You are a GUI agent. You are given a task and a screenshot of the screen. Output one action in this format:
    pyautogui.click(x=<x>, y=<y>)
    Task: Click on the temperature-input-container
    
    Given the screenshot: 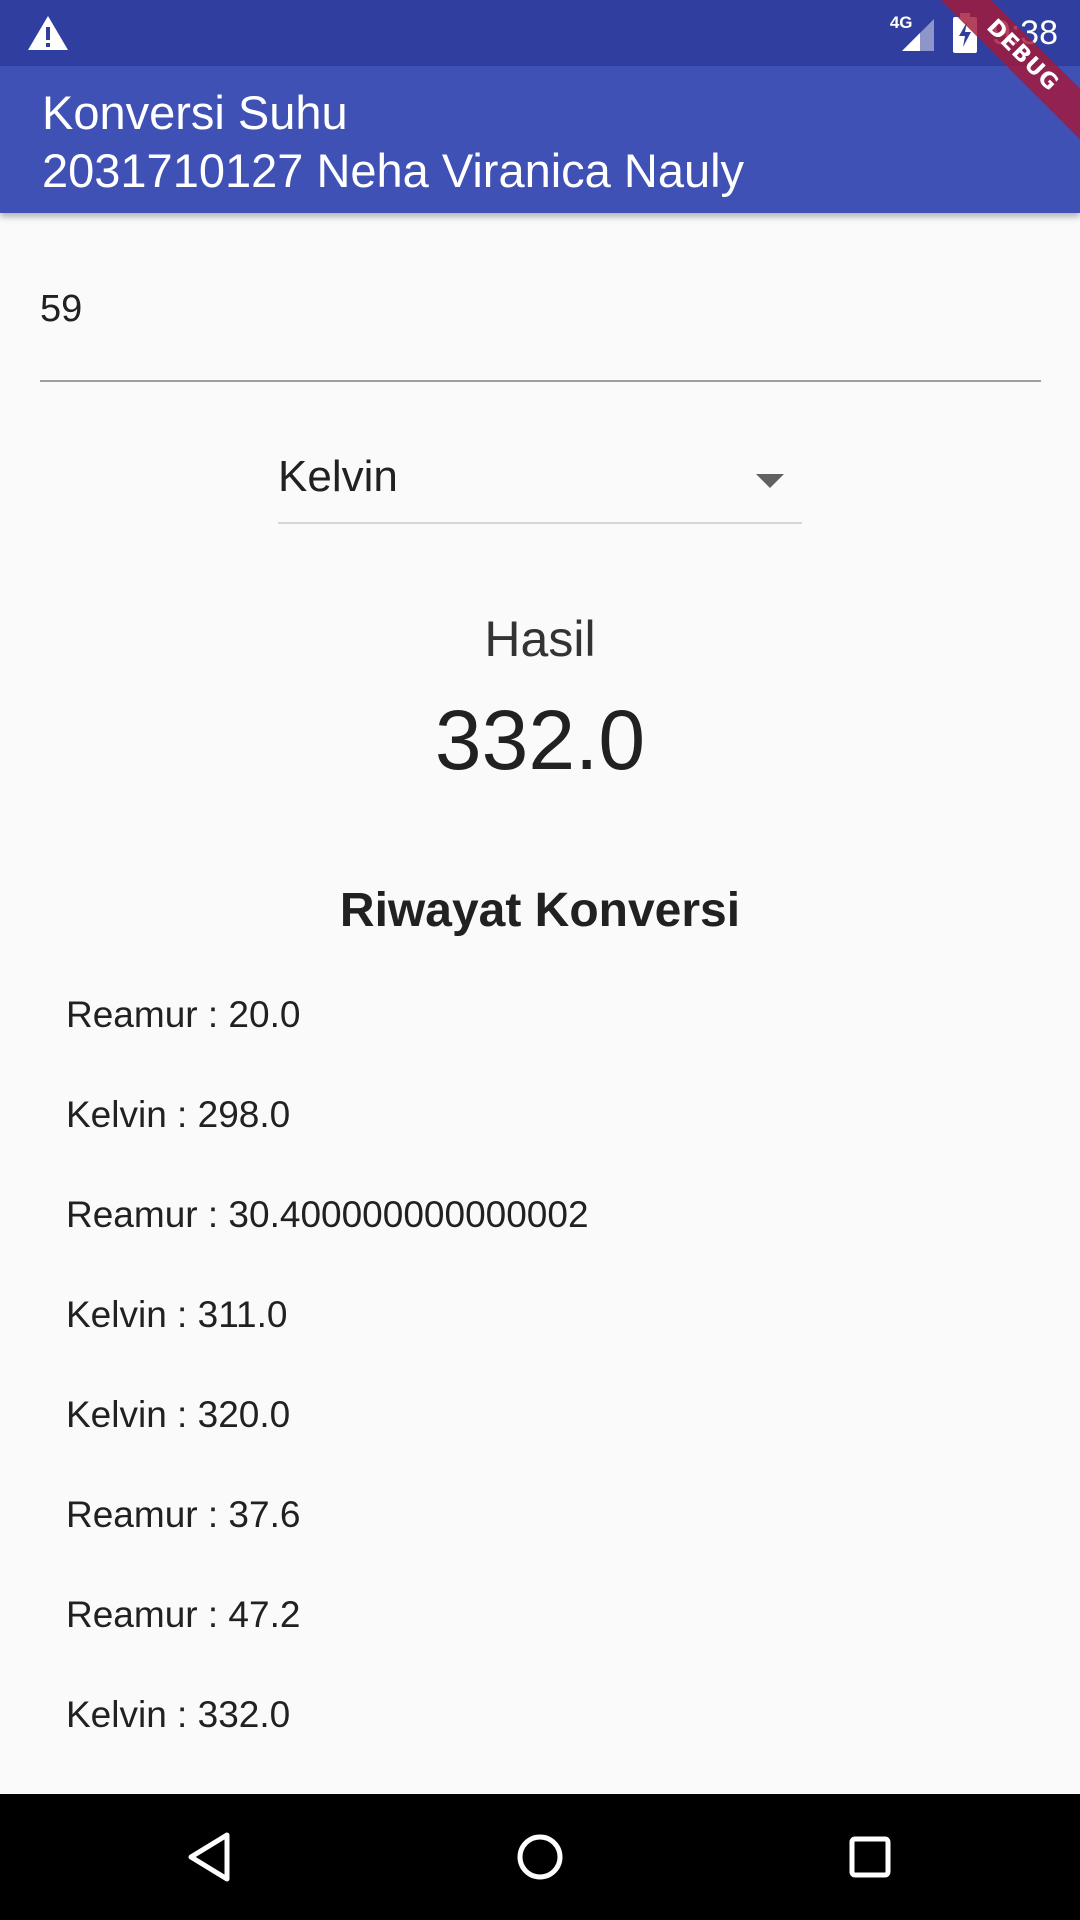 What is the action you would take?
    pyautogui.click(x=540, y=325)
    